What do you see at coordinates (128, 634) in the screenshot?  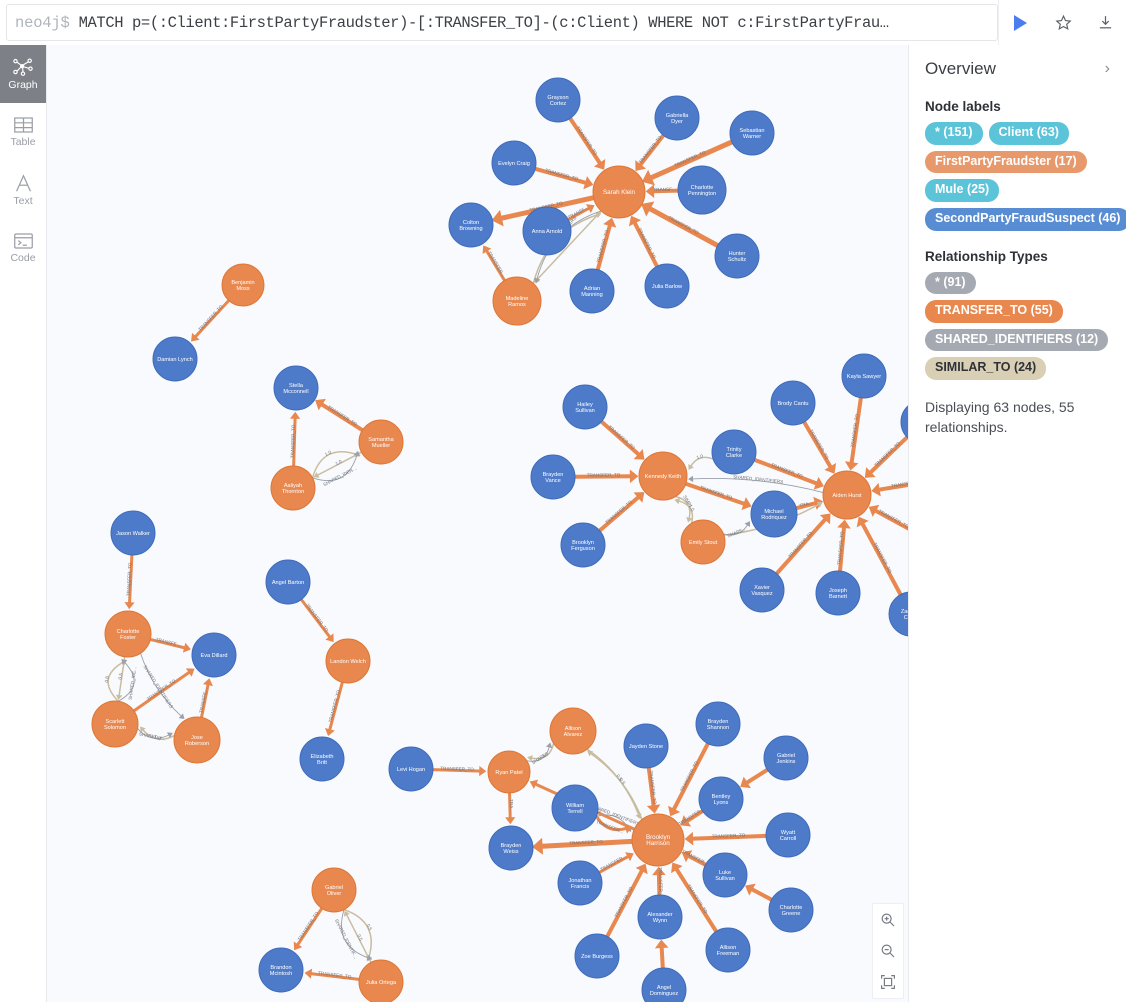 I see `graph-node: CharlotteFoster` at bounding box center [128, 634].